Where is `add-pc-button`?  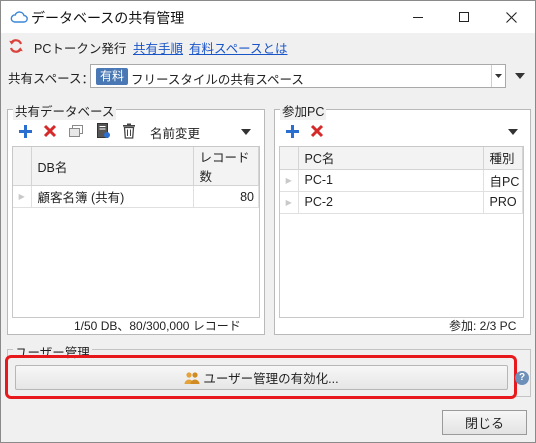
add-pc-button is located at coordinates (292, 131).